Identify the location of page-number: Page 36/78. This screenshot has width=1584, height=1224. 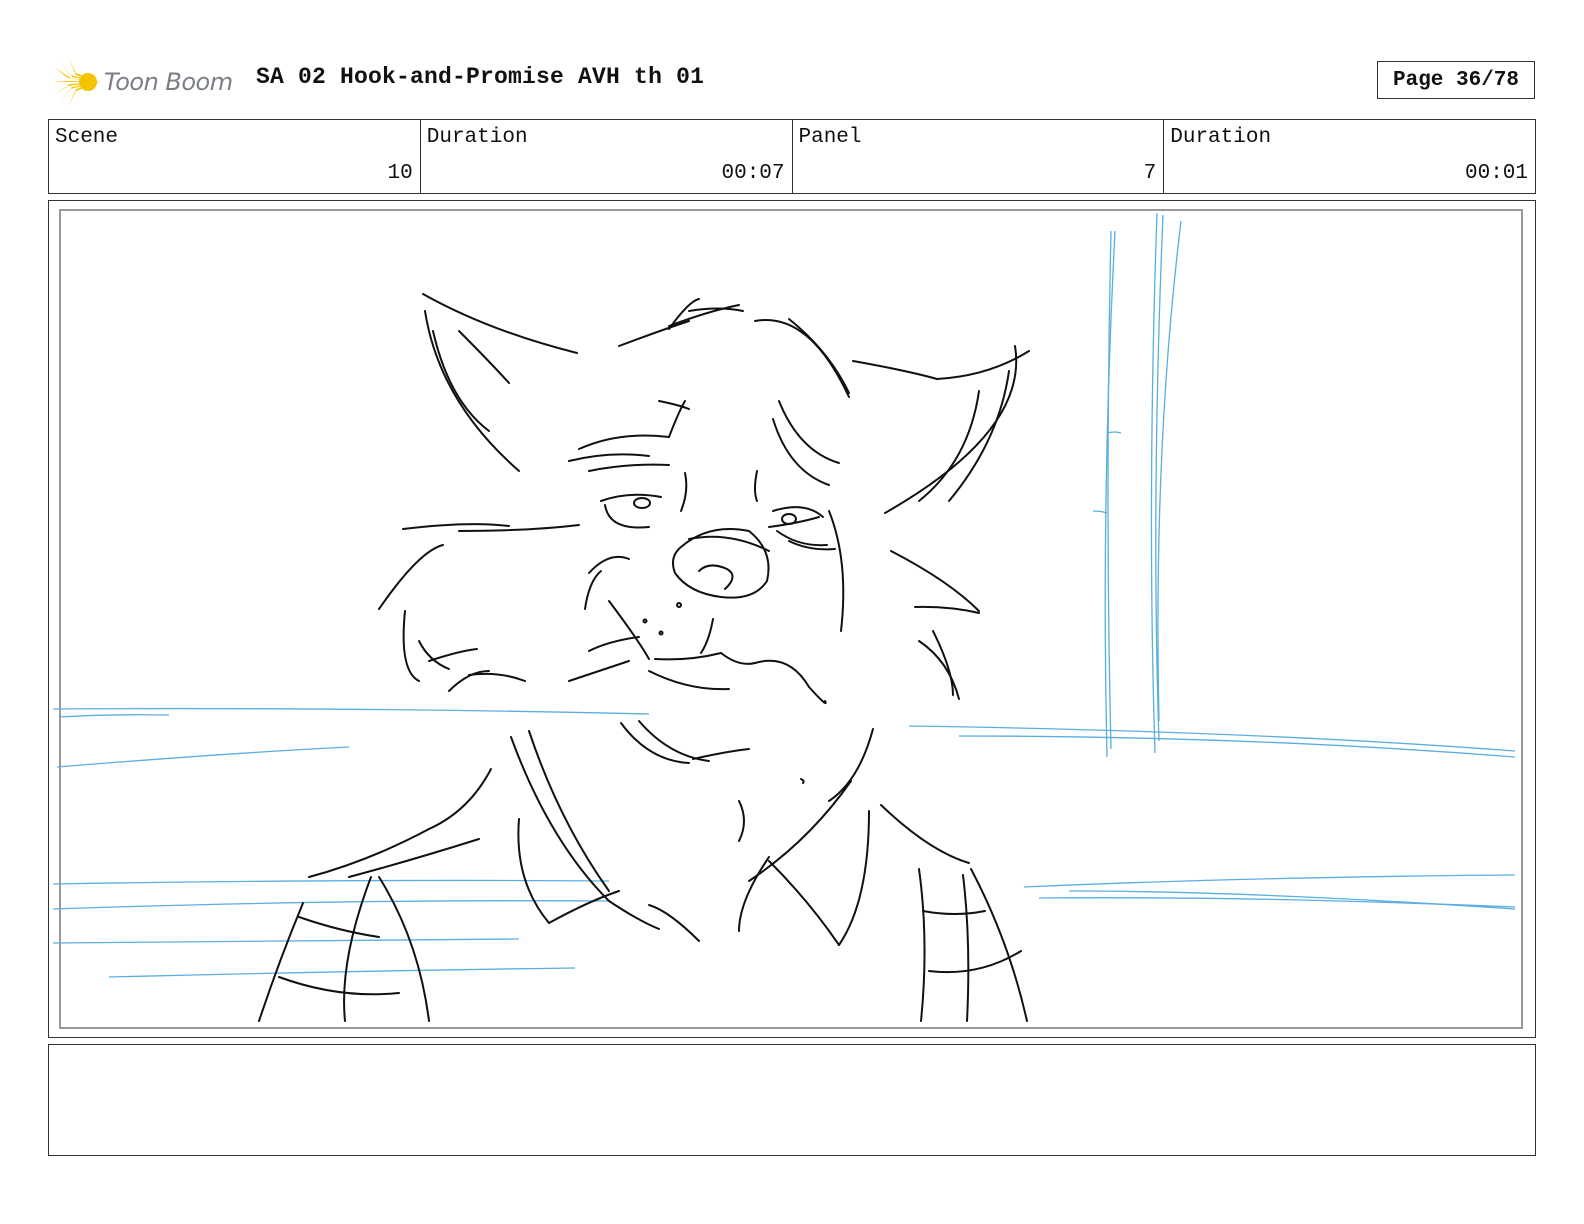
(1456, 80).